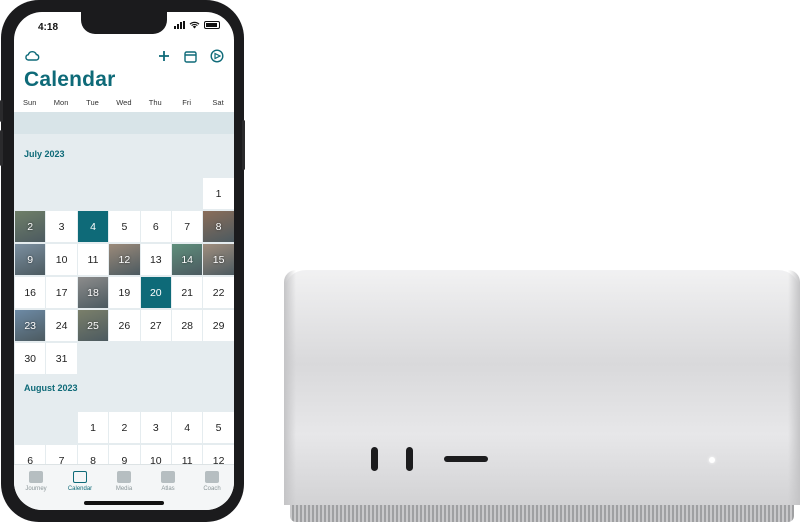 This screenshot has width=800, height=522. I want to click on mac-studio-vent, so click(542, 513).